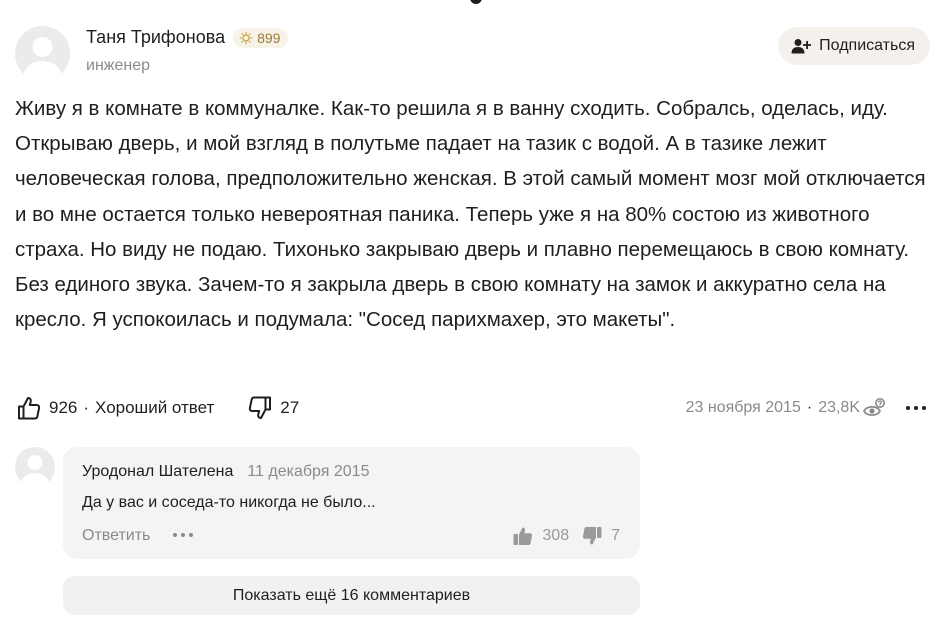 The image size is (946, 624). I want to click on author-role: инженер, so click(118, 65).